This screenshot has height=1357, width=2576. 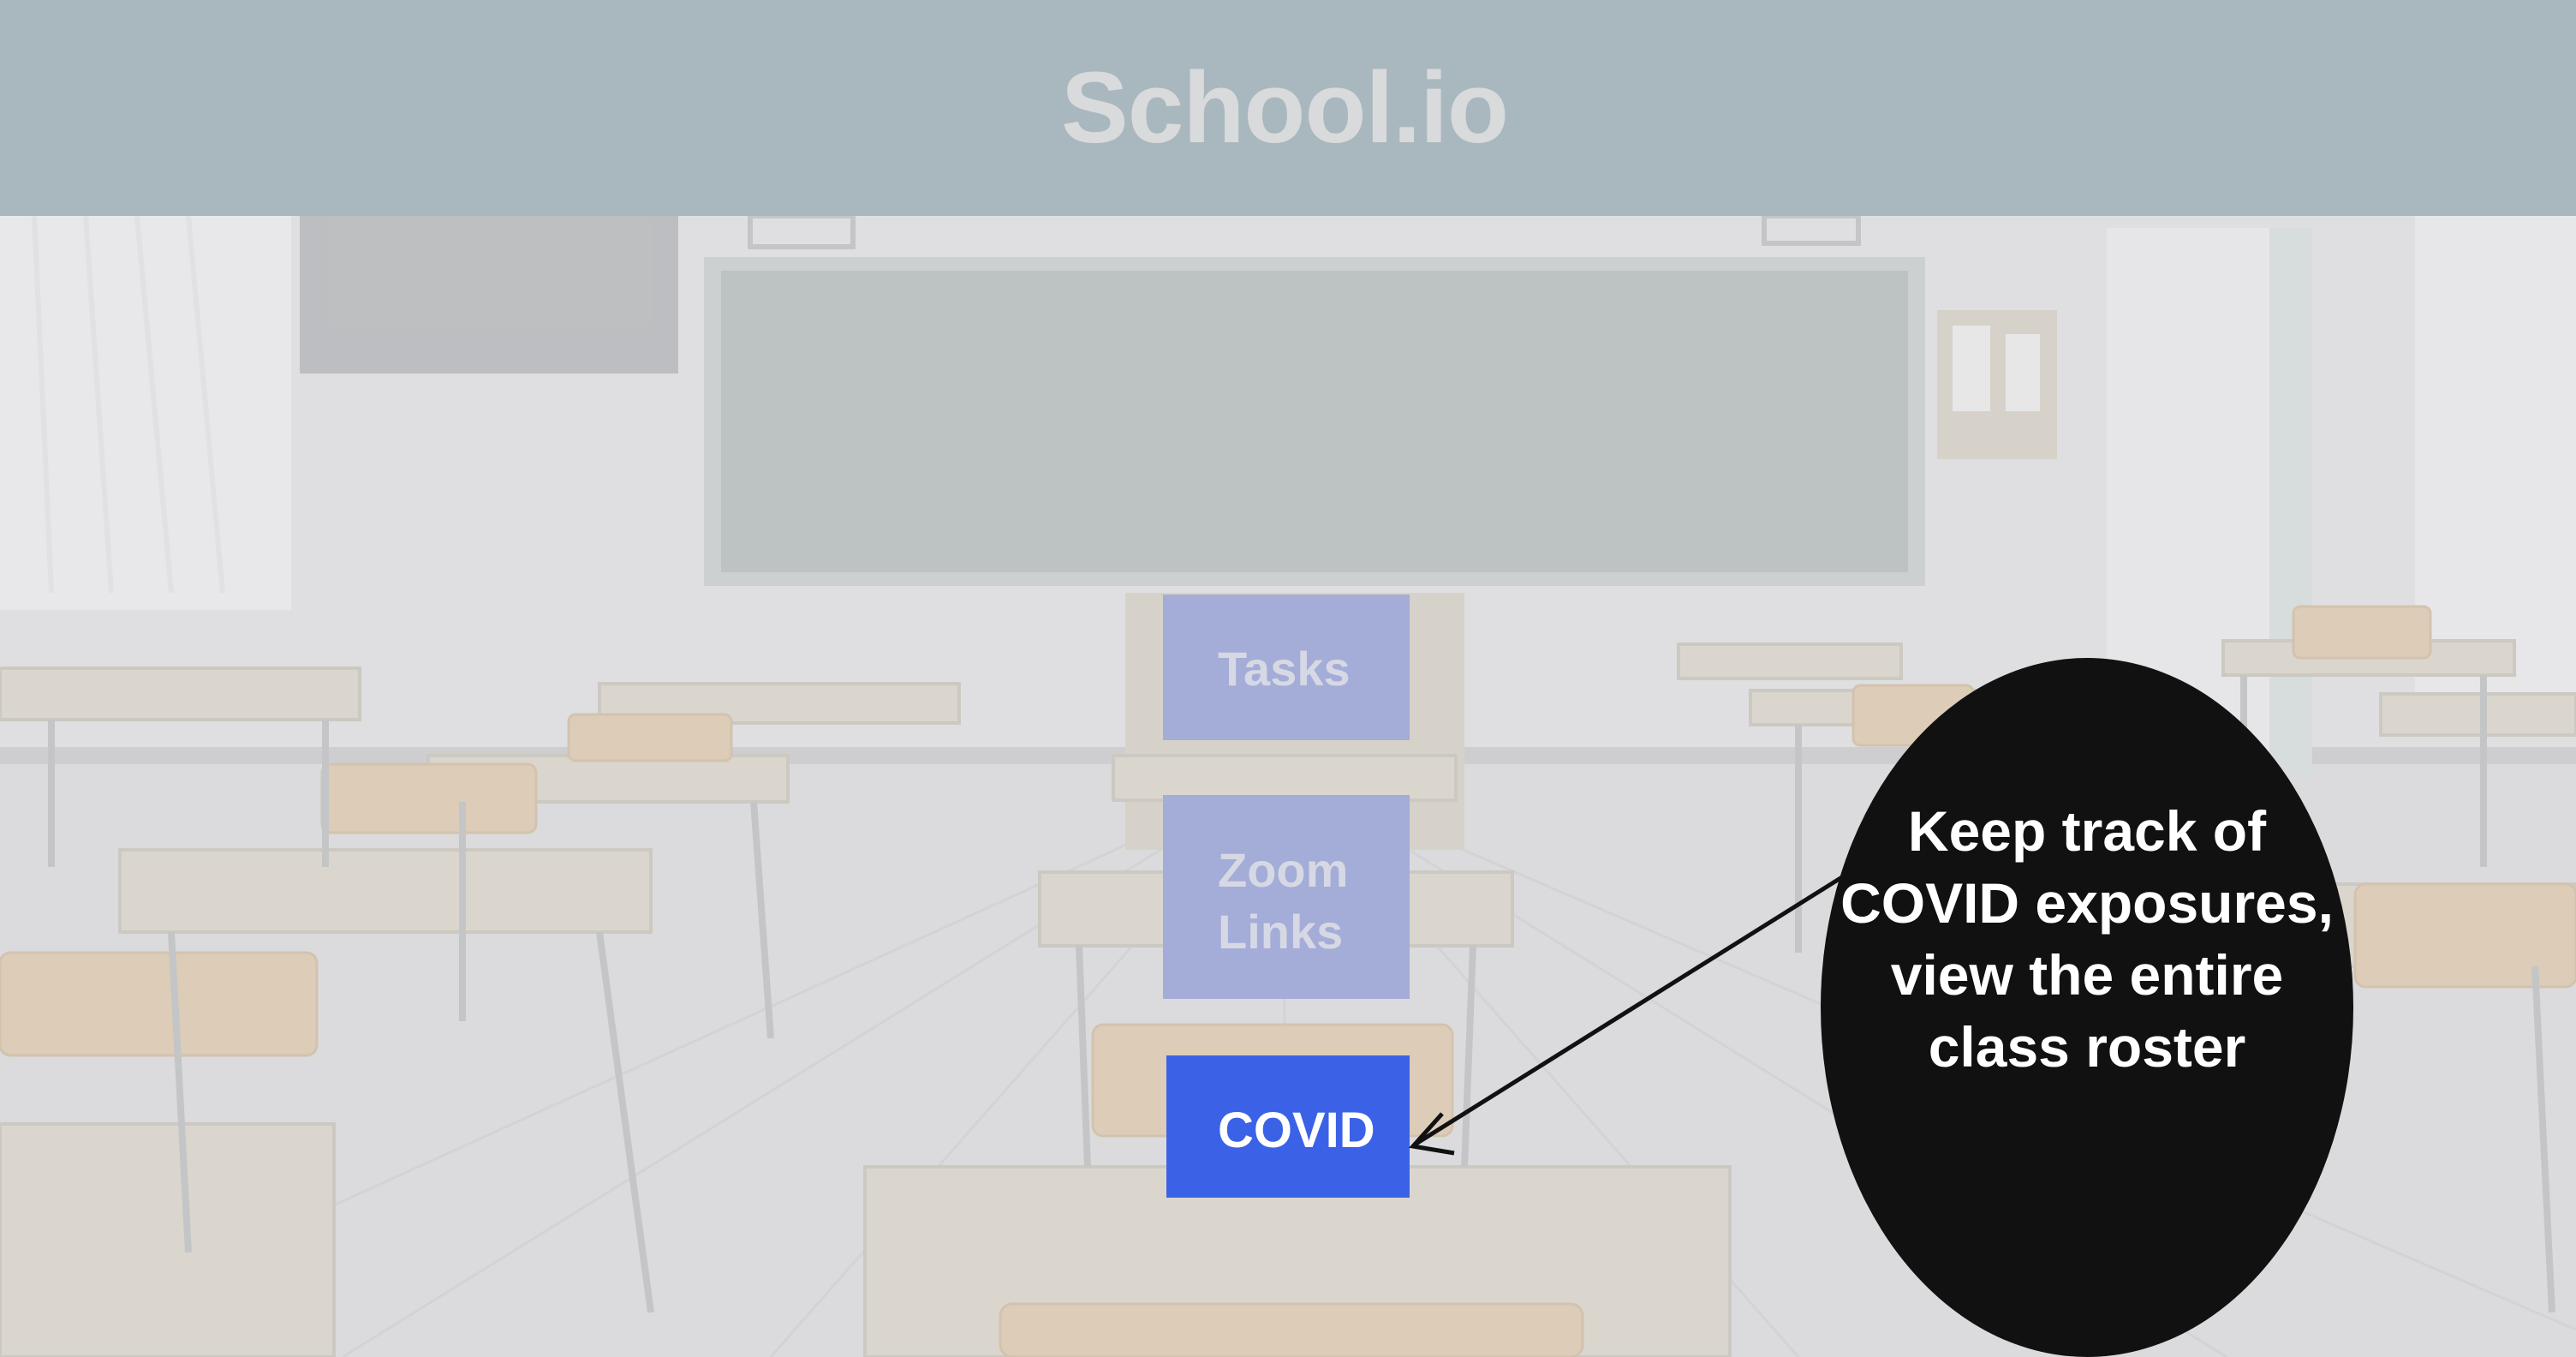 I want to click on covid-button-label: COVID, so click(x=1296, y=1131).